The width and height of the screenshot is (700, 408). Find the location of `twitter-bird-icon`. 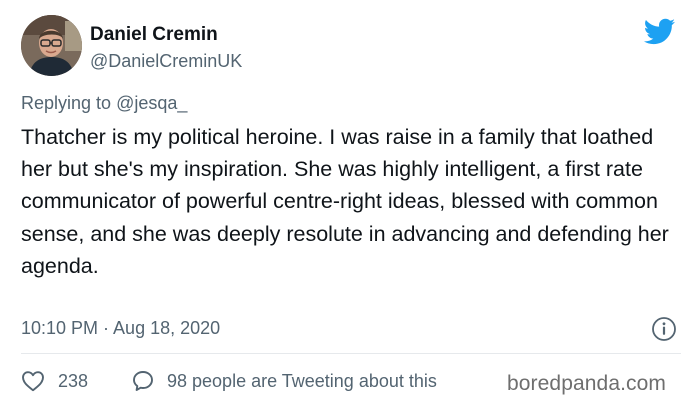

twitter-bird-icon is located at coordinates (659, 31).